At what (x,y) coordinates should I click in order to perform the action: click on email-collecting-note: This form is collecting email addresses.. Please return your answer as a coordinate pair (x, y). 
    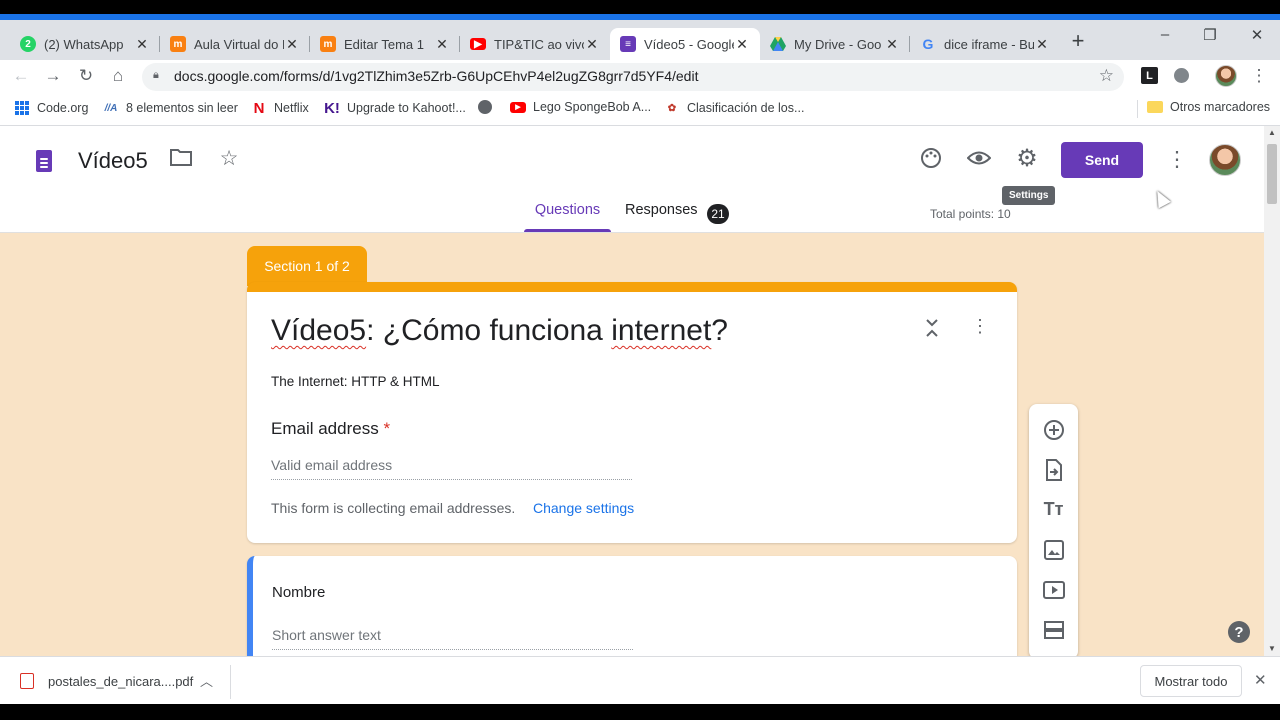
    Looking at the image, I should click on (393, 508).